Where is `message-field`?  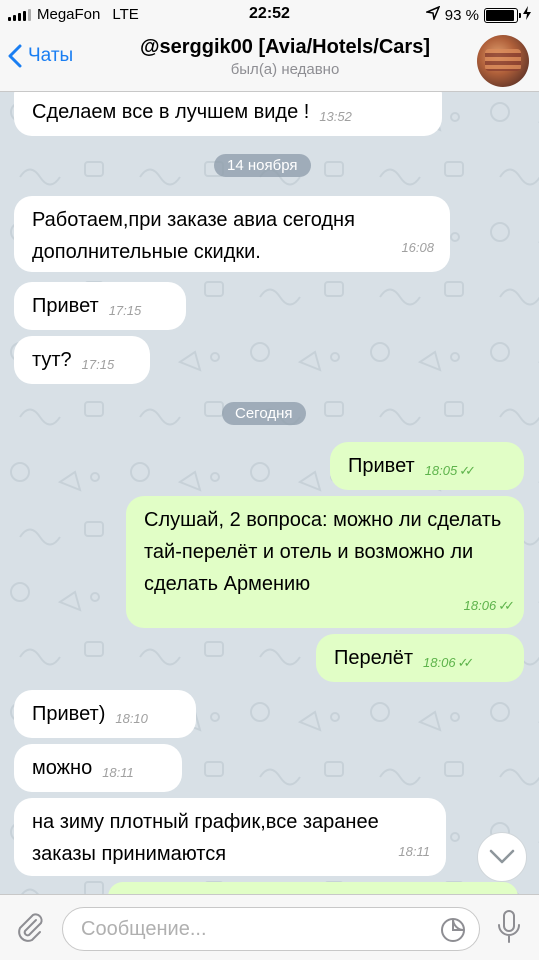
message-field is located at coordinates (271, 929).